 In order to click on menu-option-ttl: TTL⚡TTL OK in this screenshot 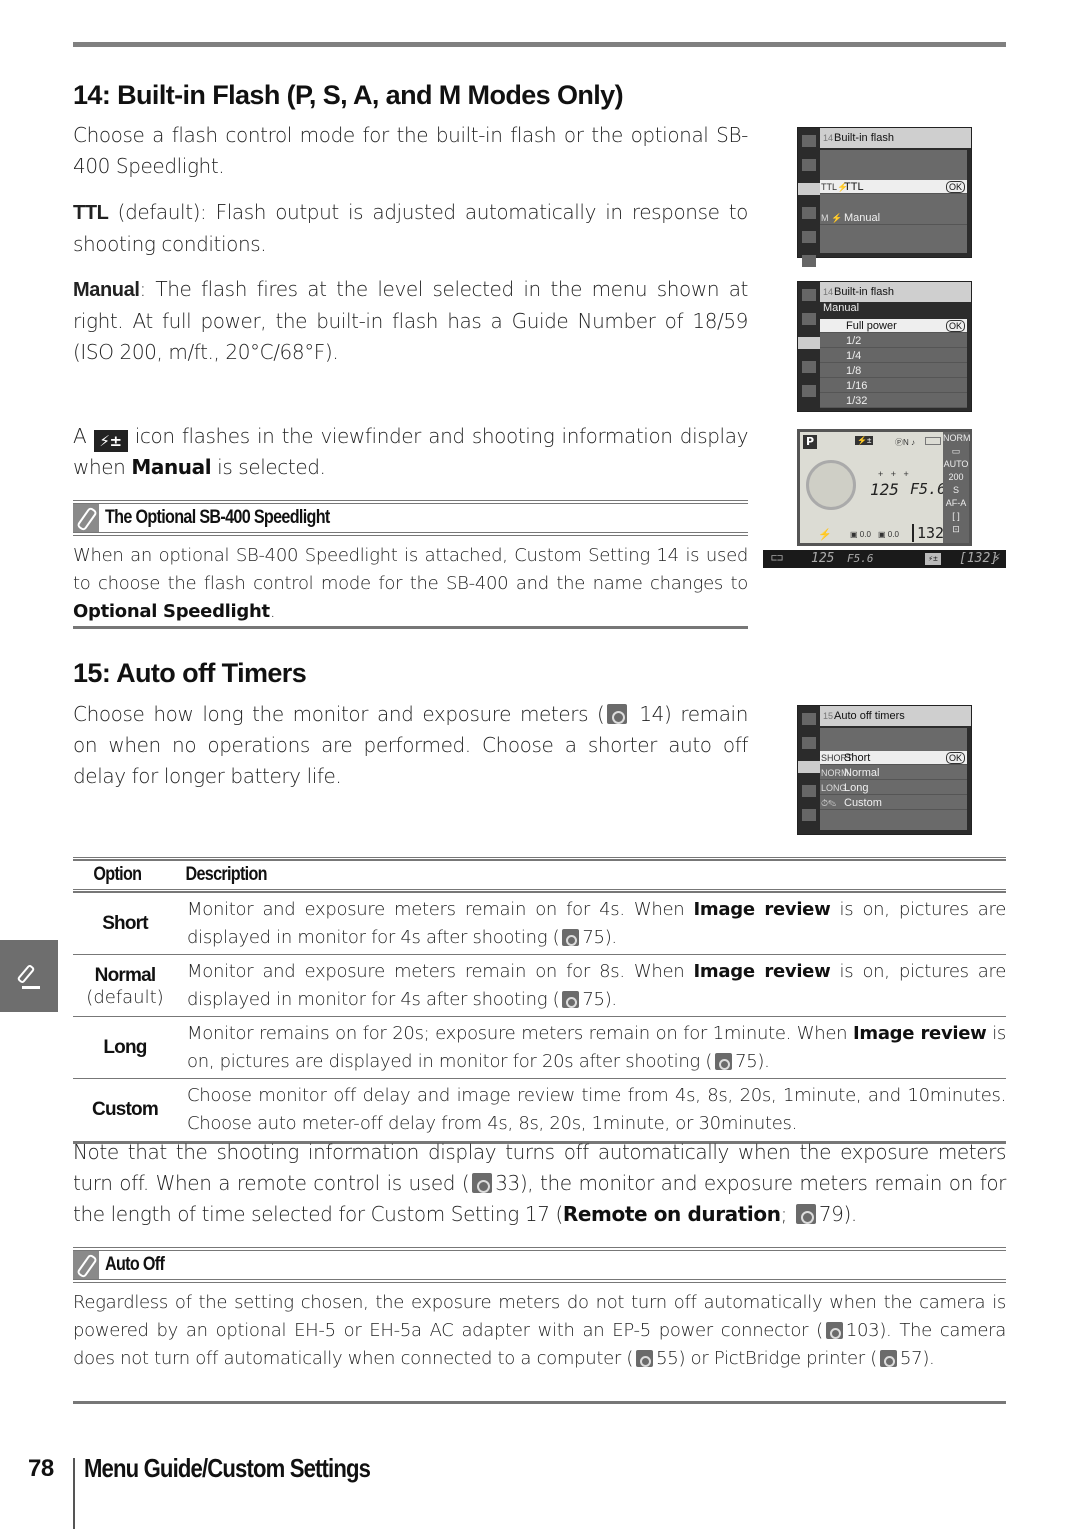, I will do `click(893, 187)`.